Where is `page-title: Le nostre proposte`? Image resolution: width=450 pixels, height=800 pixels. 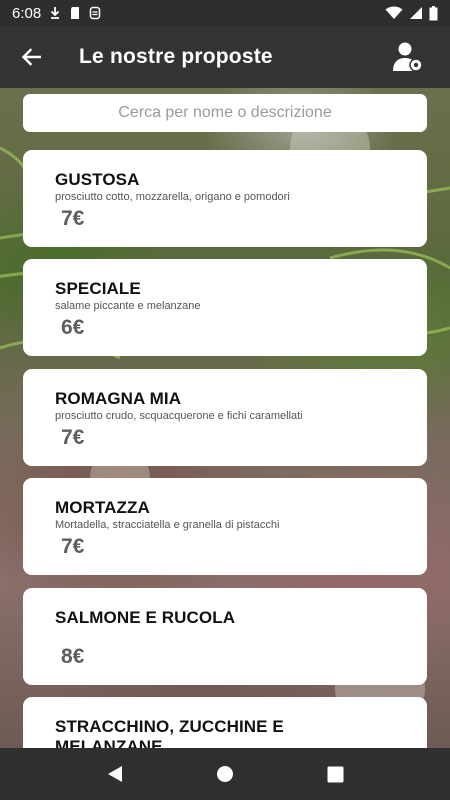 page-title: Le nostre proposte is located at coordinates (176, 56).